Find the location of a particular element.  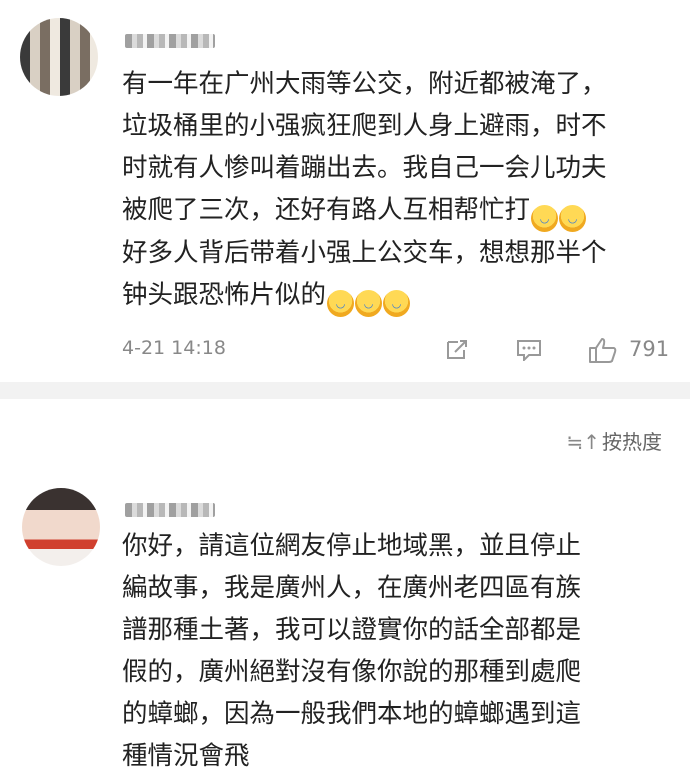

comment-line-with-emoji: 钟头跟恐怖片似的 ◡ ◡ ◡ is located at coordinates (364, 295).